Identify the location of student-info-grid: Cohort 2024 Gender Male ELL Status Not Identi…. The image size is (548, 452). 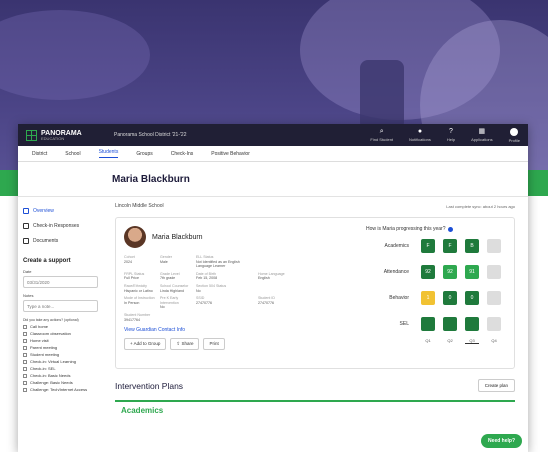
(236, 288).